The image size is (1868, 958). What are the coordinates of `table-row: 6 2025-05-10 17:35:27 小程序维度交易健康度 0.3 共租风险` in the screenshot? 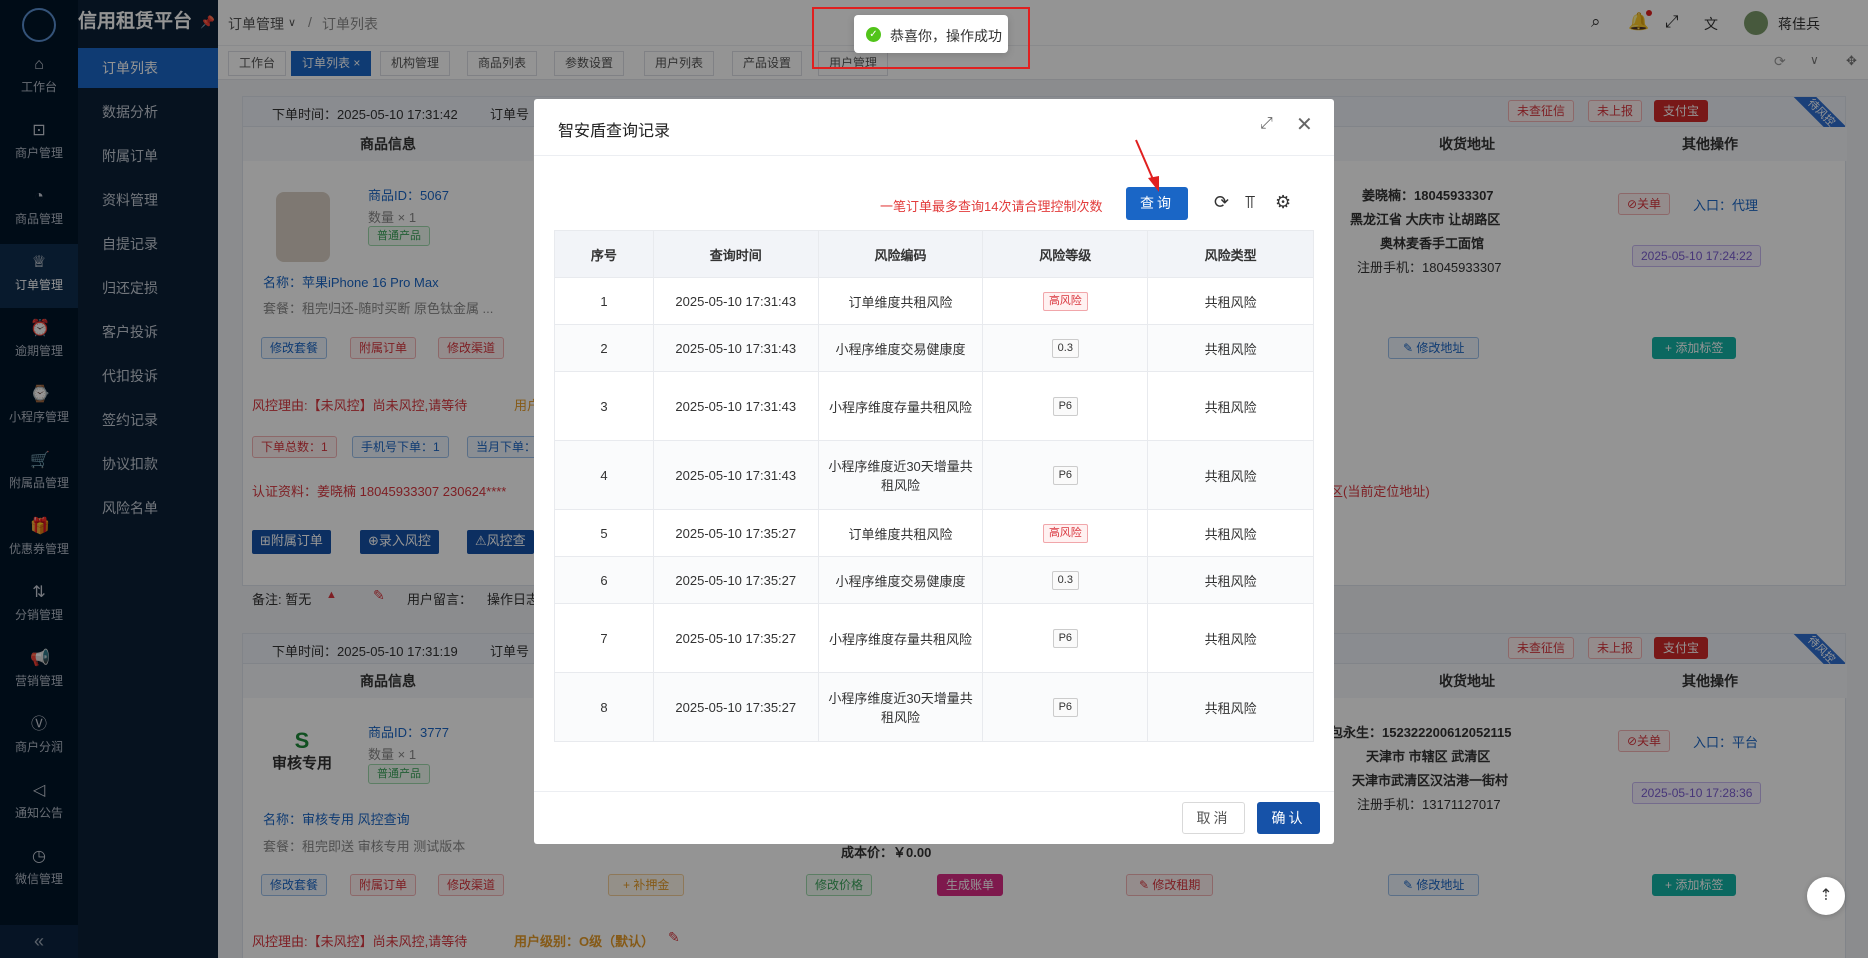 It's located at (934, 580).